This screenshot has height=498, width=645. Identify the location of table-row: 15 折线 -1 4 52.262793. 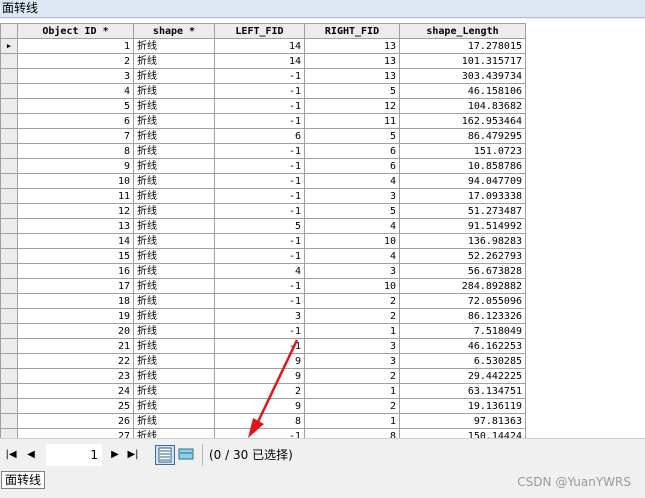
(263, 256).